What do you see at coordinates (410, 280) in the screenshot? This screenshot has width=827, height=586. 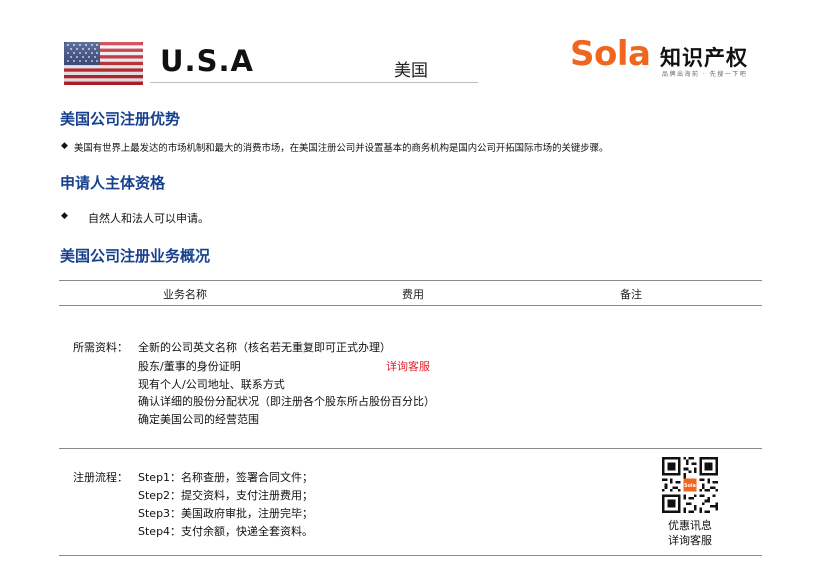 I see `table-top-rule` at bounding box center [410, 280].